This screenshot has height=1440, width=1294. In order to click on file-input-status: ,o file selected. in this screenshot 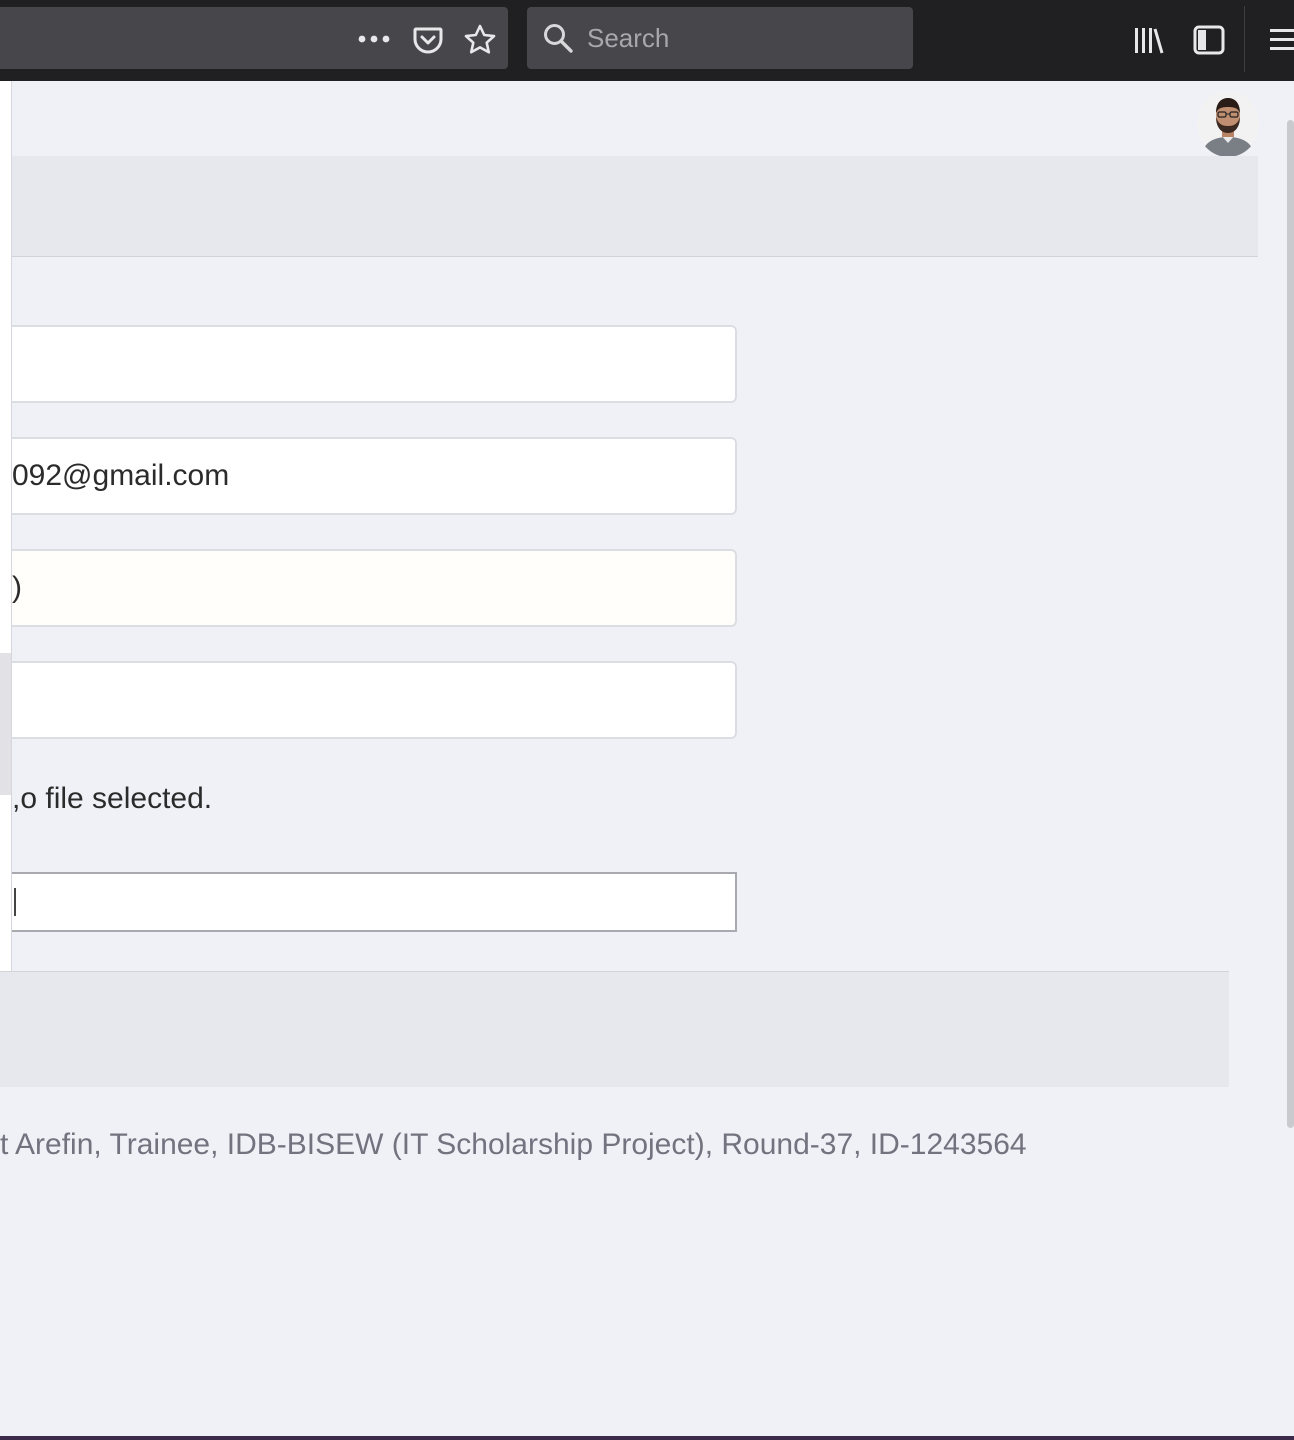, I will do `click(112, 799)`.